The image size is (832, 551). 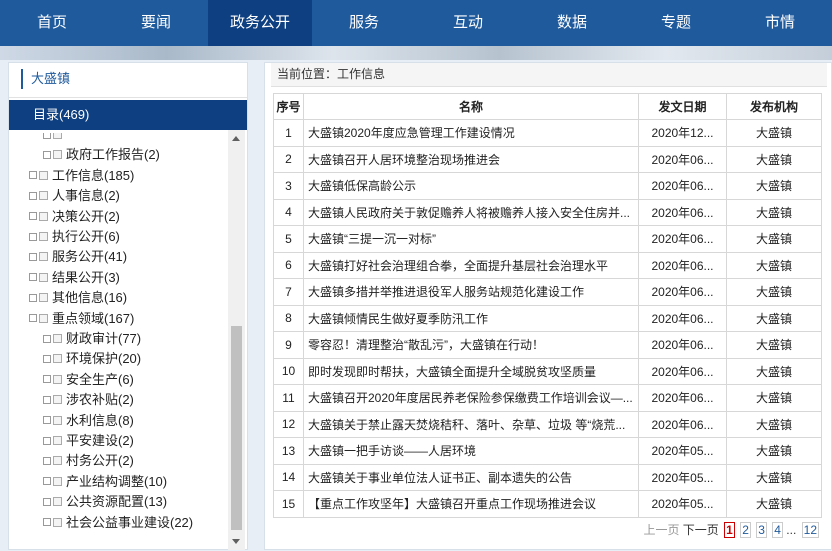 I want to click on tree-item-label: 社会公益事业建设(22), so click(x=130, y=522).